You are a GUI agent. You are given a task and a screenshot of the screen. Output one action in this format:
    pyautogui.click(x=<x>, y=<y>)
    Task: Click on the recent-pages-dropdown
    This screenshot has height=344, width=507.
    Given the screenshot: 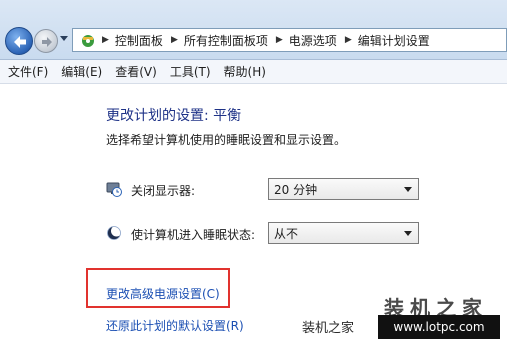 What is the action you would take?
    pyautogui.click(x=64, y=38)
    